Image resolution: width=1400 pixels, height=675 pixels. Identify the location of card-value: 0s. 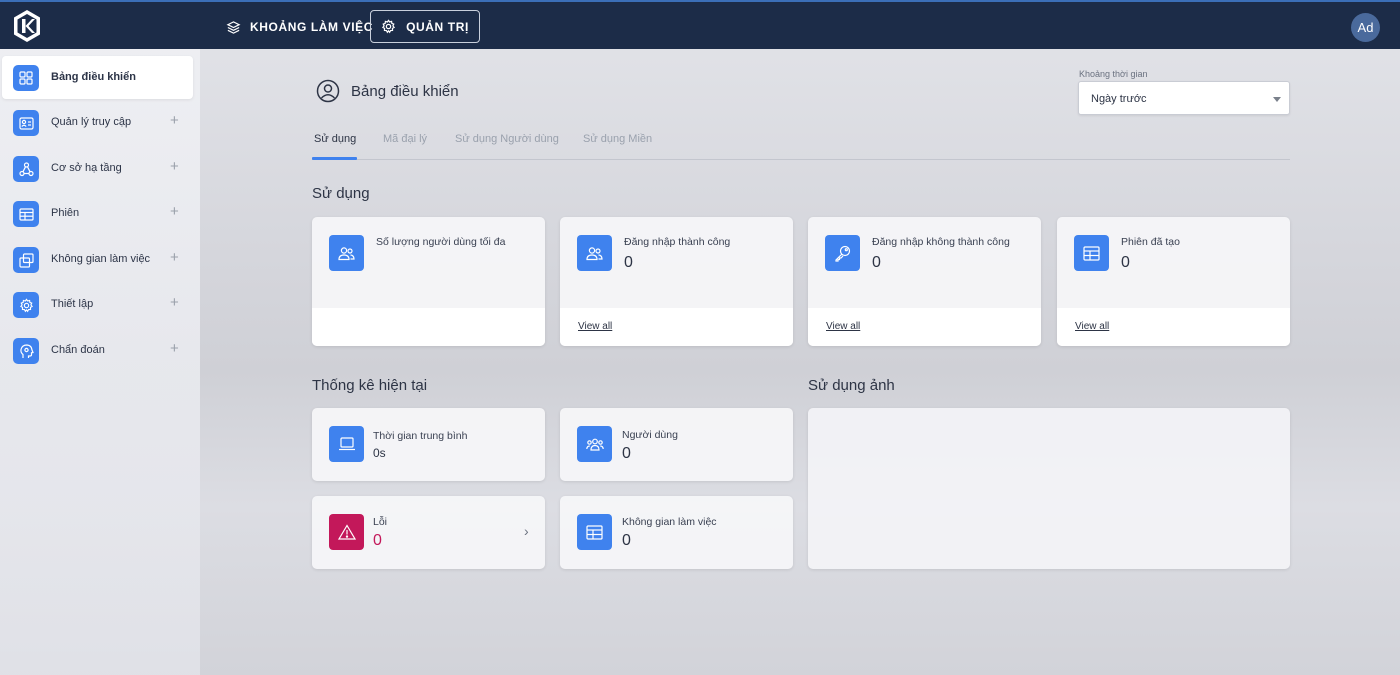
(379, 453).